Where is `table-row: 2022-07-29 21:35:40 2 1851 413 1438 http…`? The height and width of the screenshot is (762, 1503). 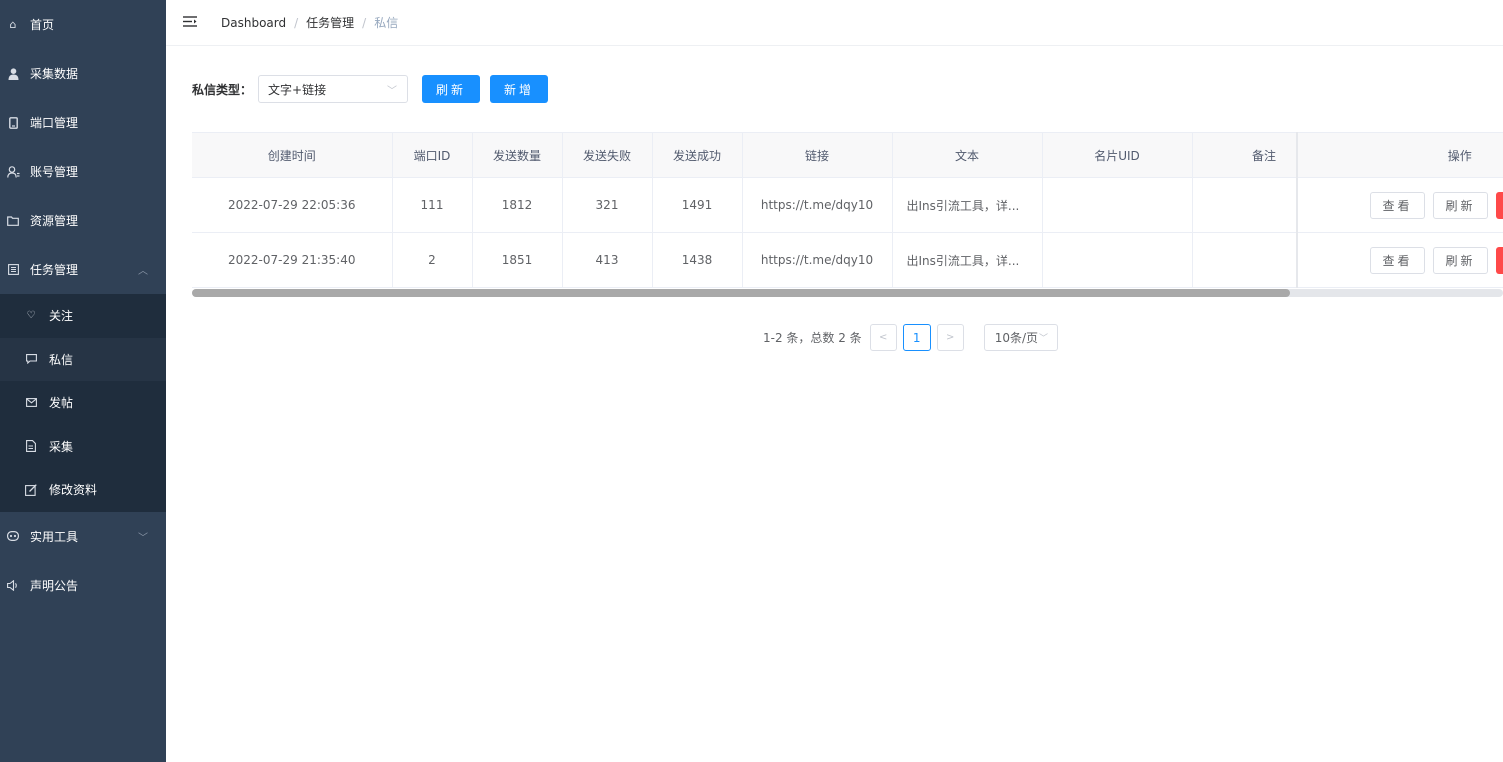
table-row: 2022-07-29 21:35:40 2 1851 413 1438 http… is located at coordinates (847, 260).